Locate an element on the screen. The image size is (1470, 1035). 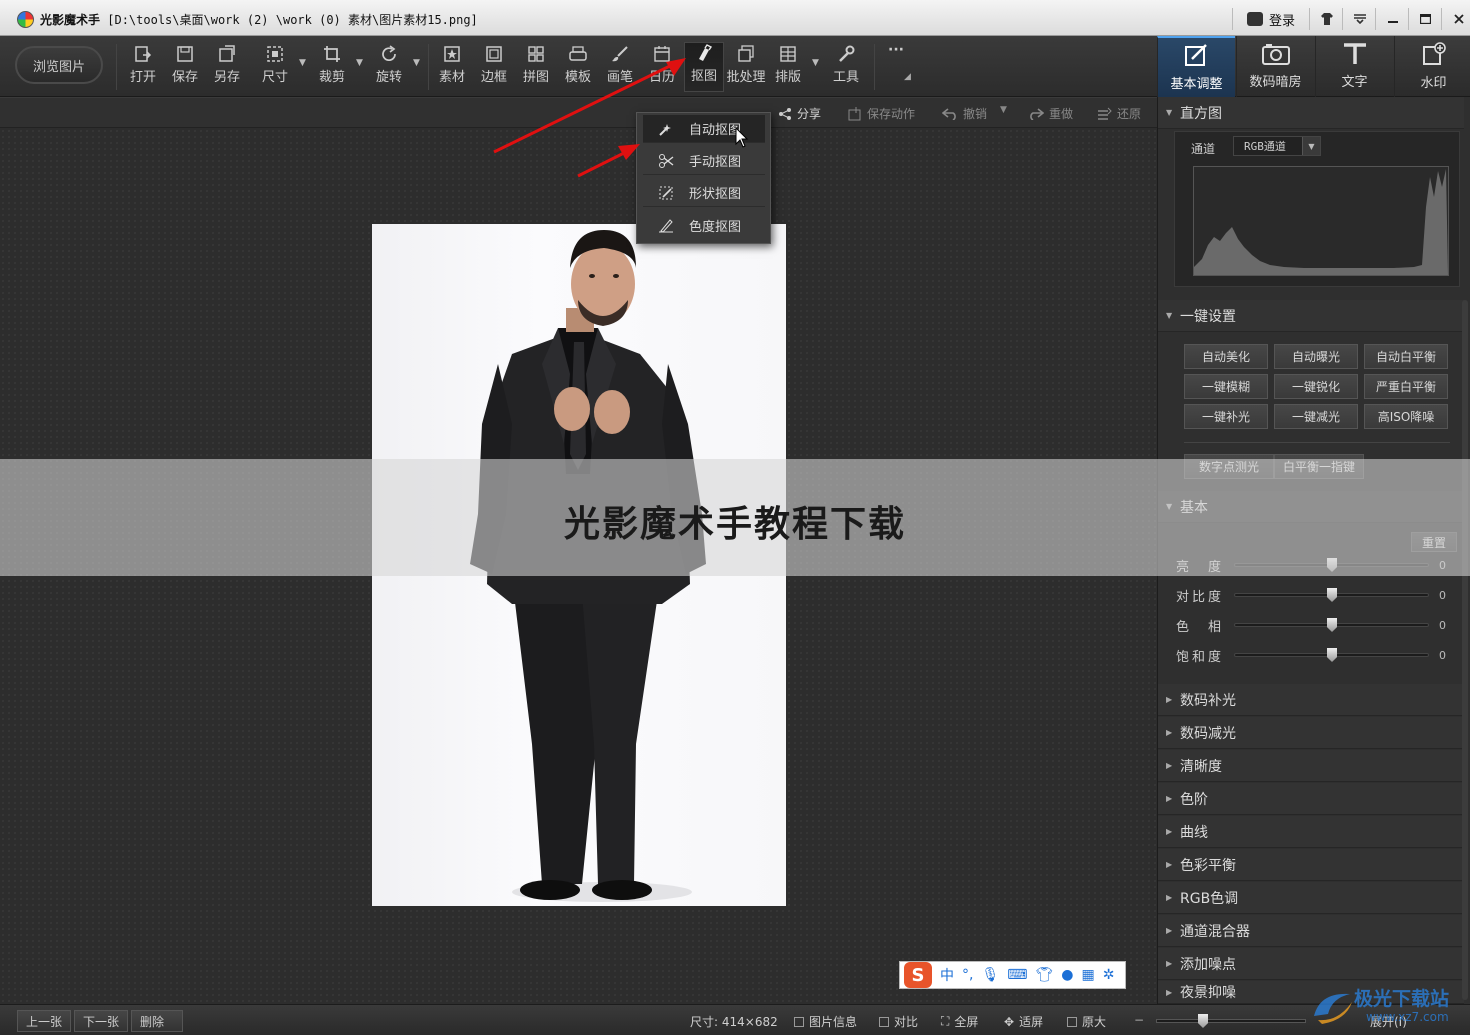
toolbar-expand-icon: ◢ is located at coordinates (907, 77).